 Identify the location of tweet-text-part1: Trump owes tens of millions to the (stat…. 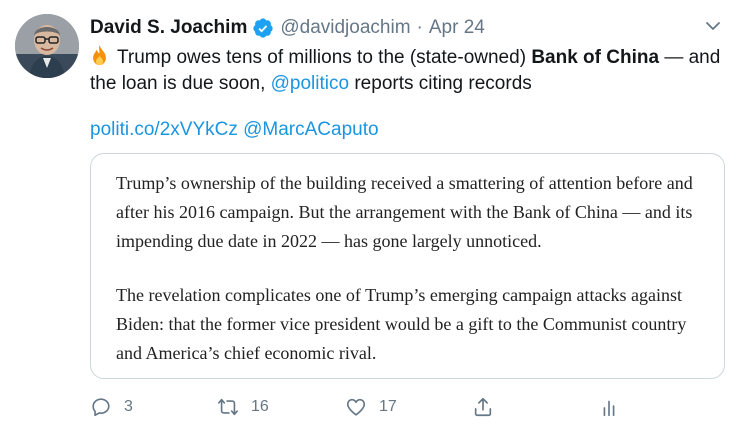
(322, 57).